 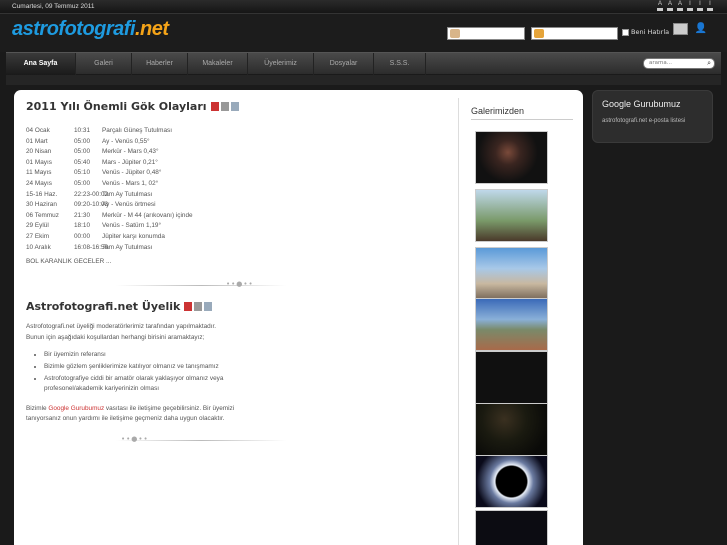 I want to click on event-description: Ay - Venüs 0,55°, so click(x=126, y=141).